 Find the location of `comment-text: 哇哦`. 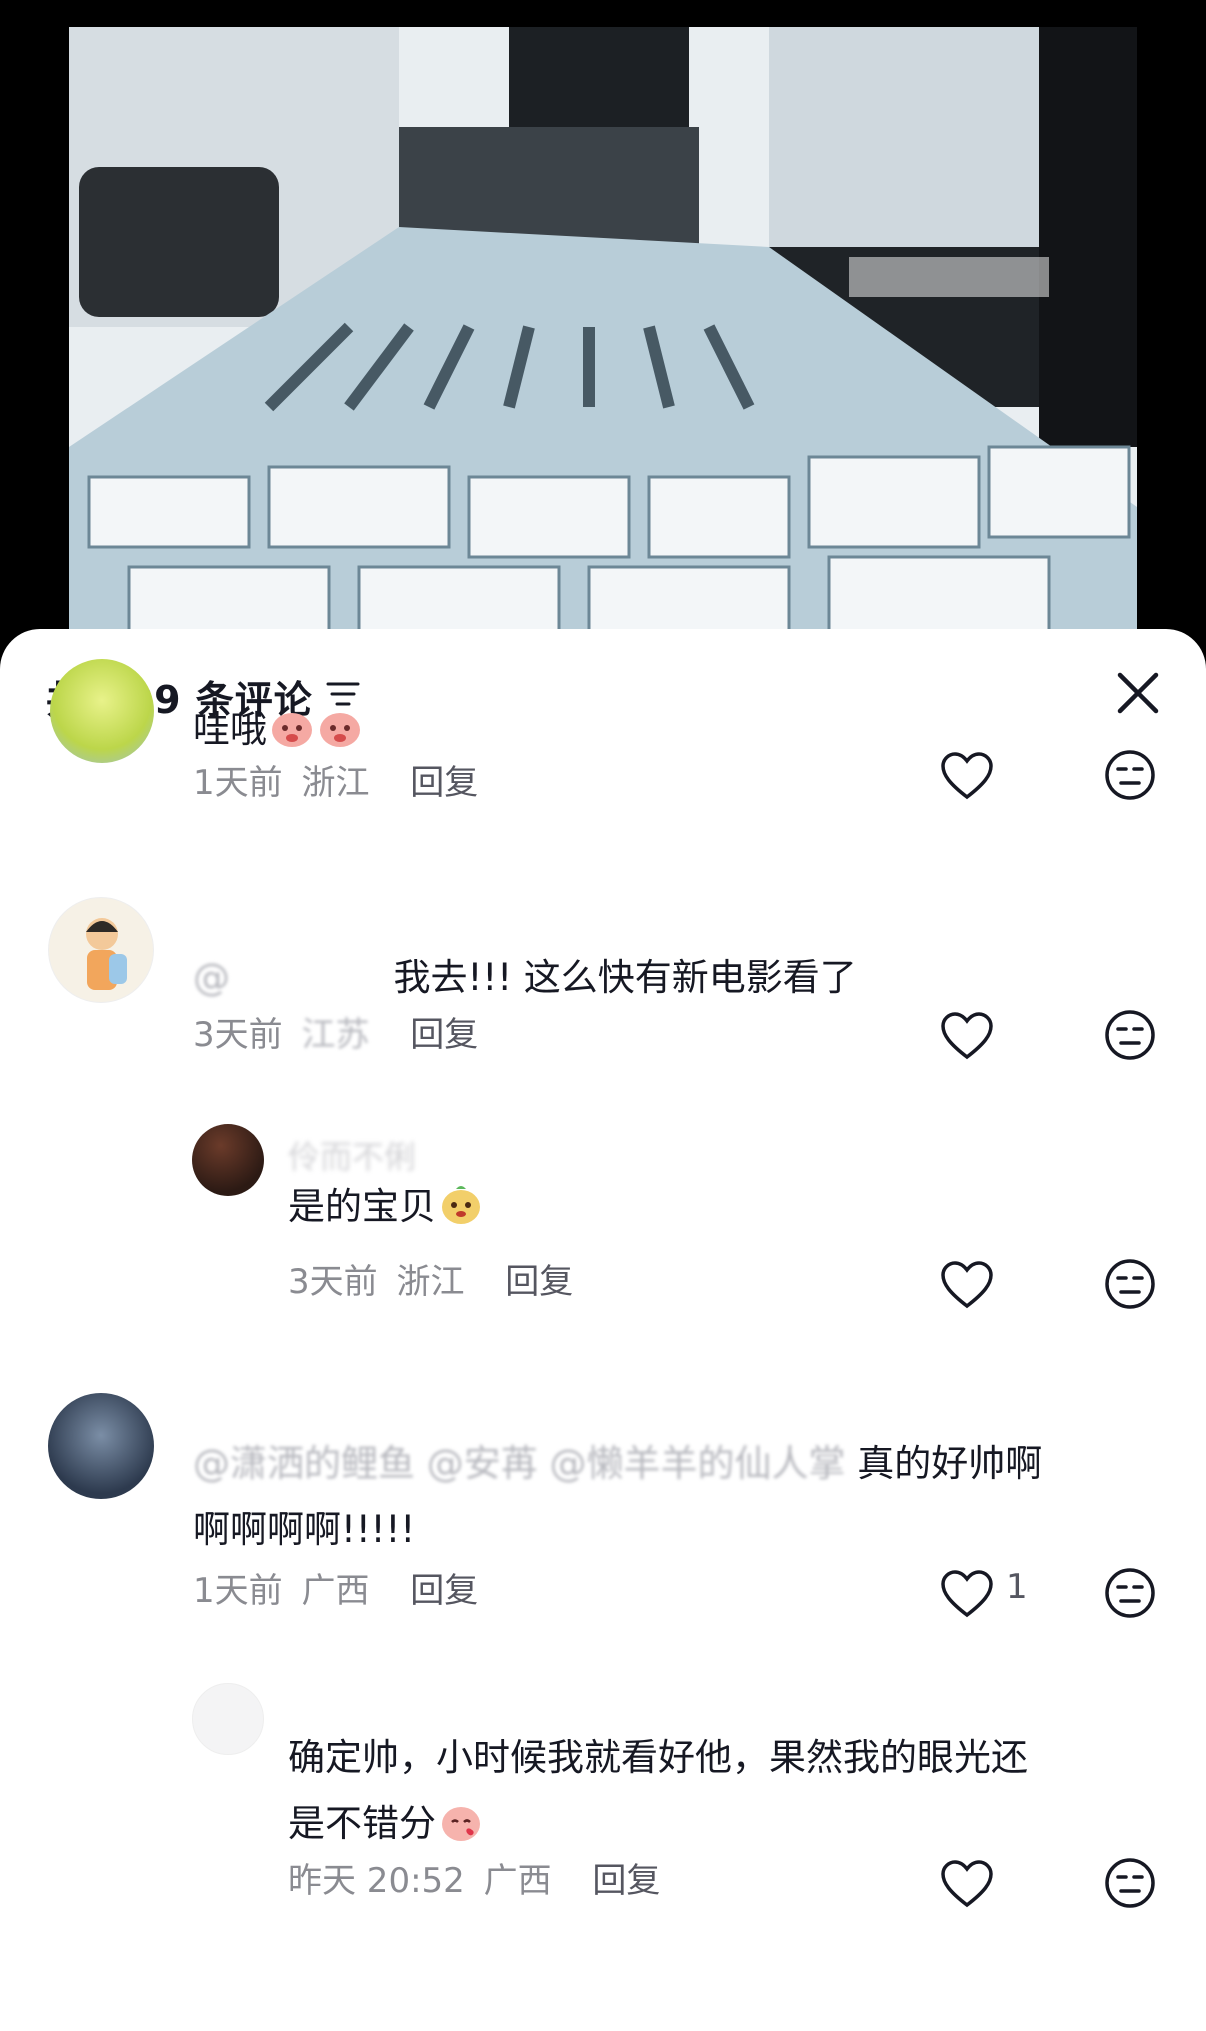

comment-text: 哇哦 is located at coordinates (278, 730).